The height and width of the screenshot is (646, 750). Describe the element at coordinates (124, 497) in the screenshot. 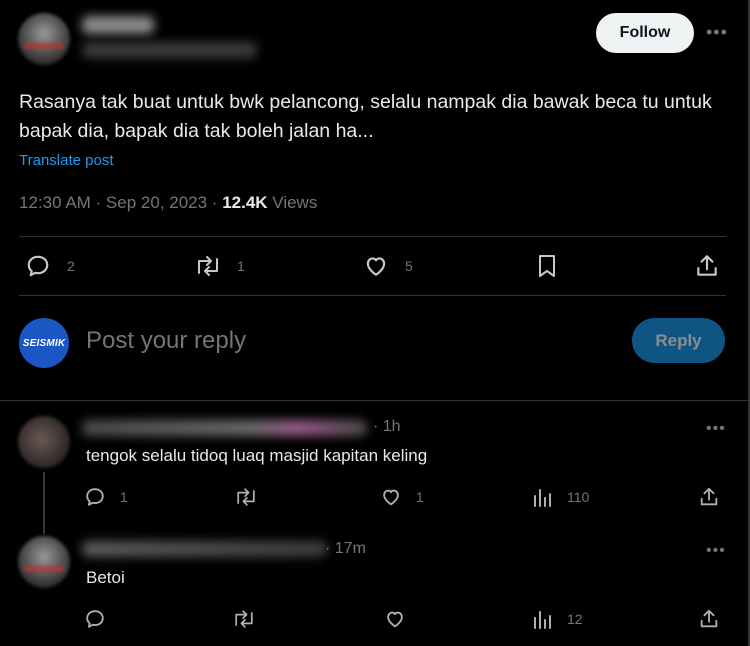

I see `reply-count: 1` at that location.